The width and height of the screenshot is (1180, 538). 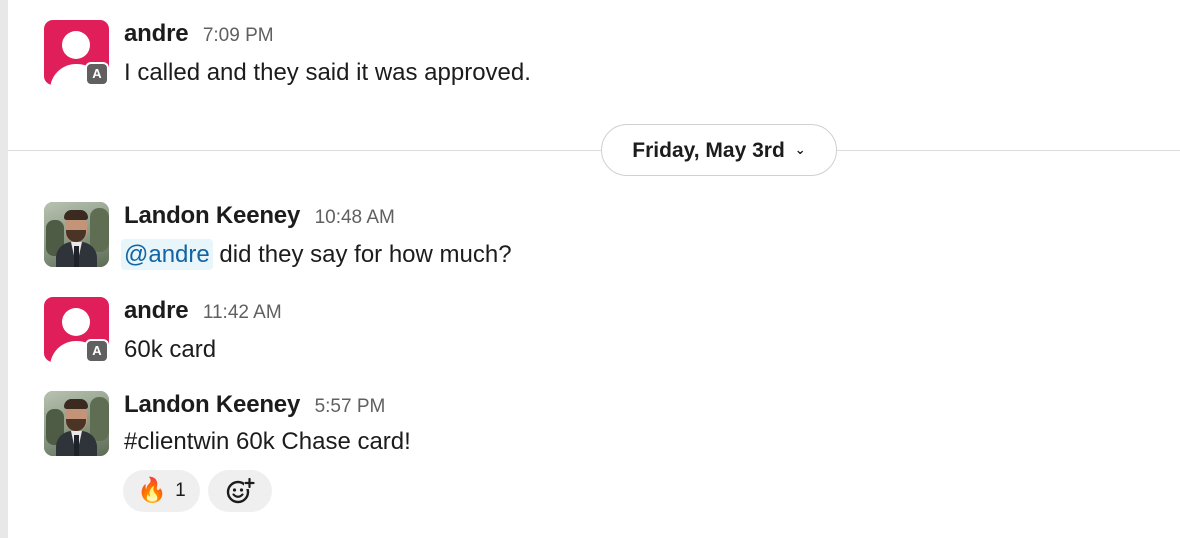 What do you see at coordinates (327, 72) in the screenshot?
I see `message-text: I called and they said it was approved.` at bounding box center [327, 72].